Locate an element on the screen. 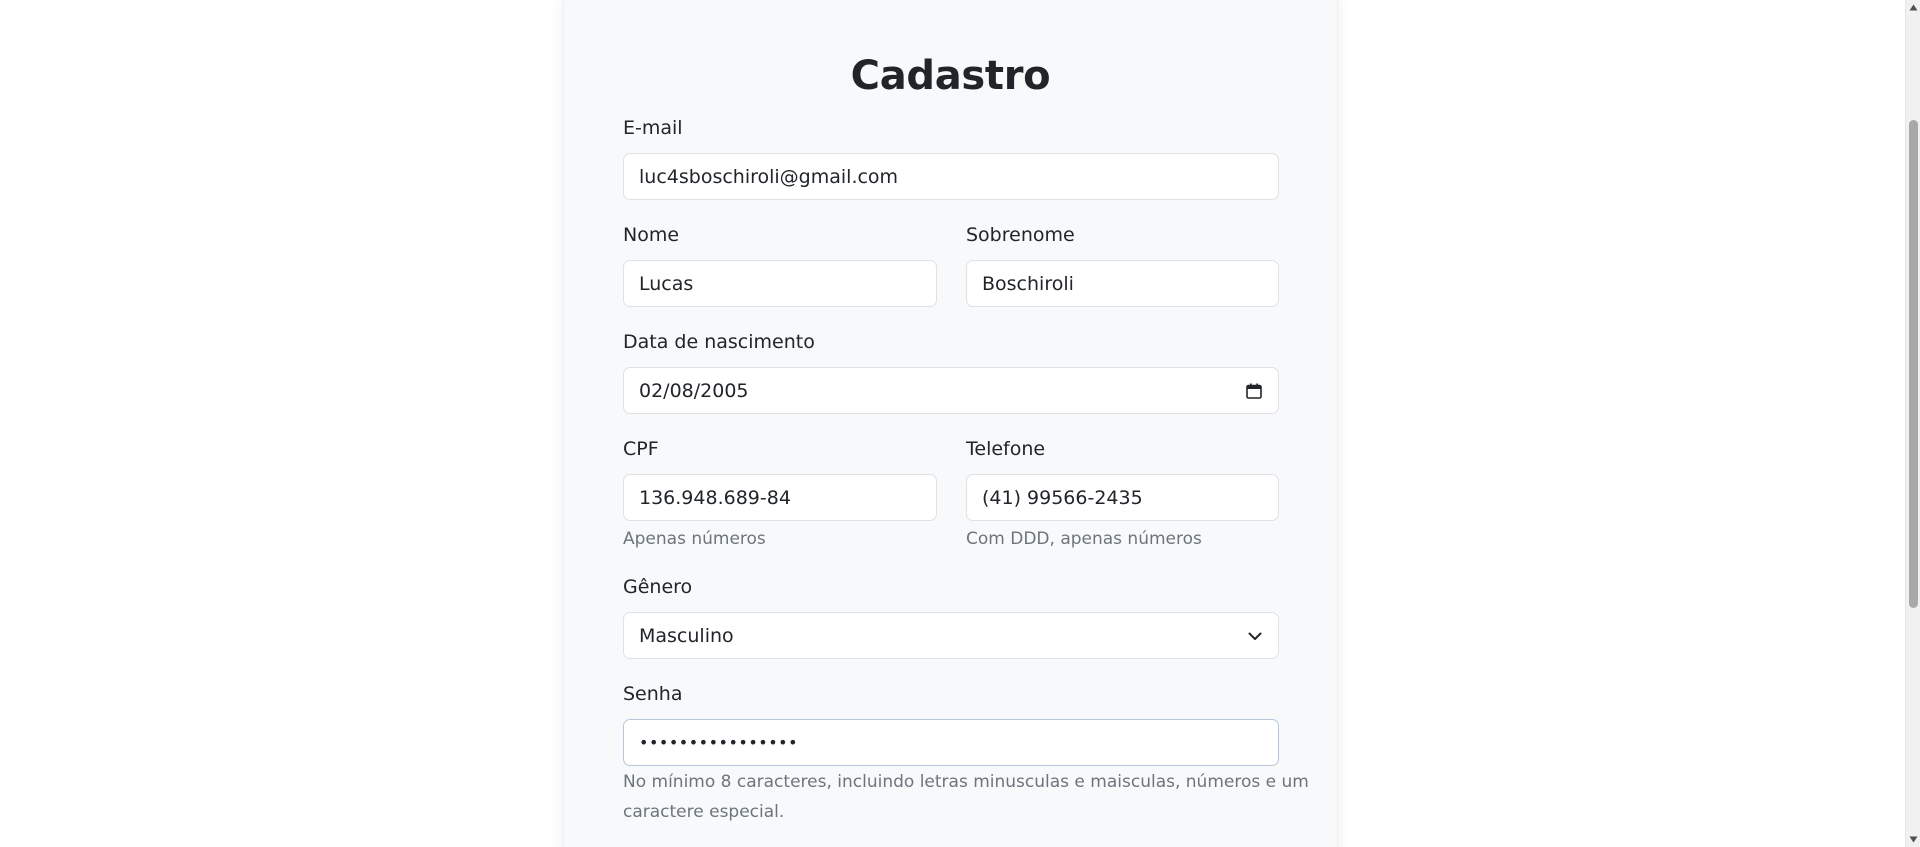  email-label: E-mail is located at coordinates (653, 128).